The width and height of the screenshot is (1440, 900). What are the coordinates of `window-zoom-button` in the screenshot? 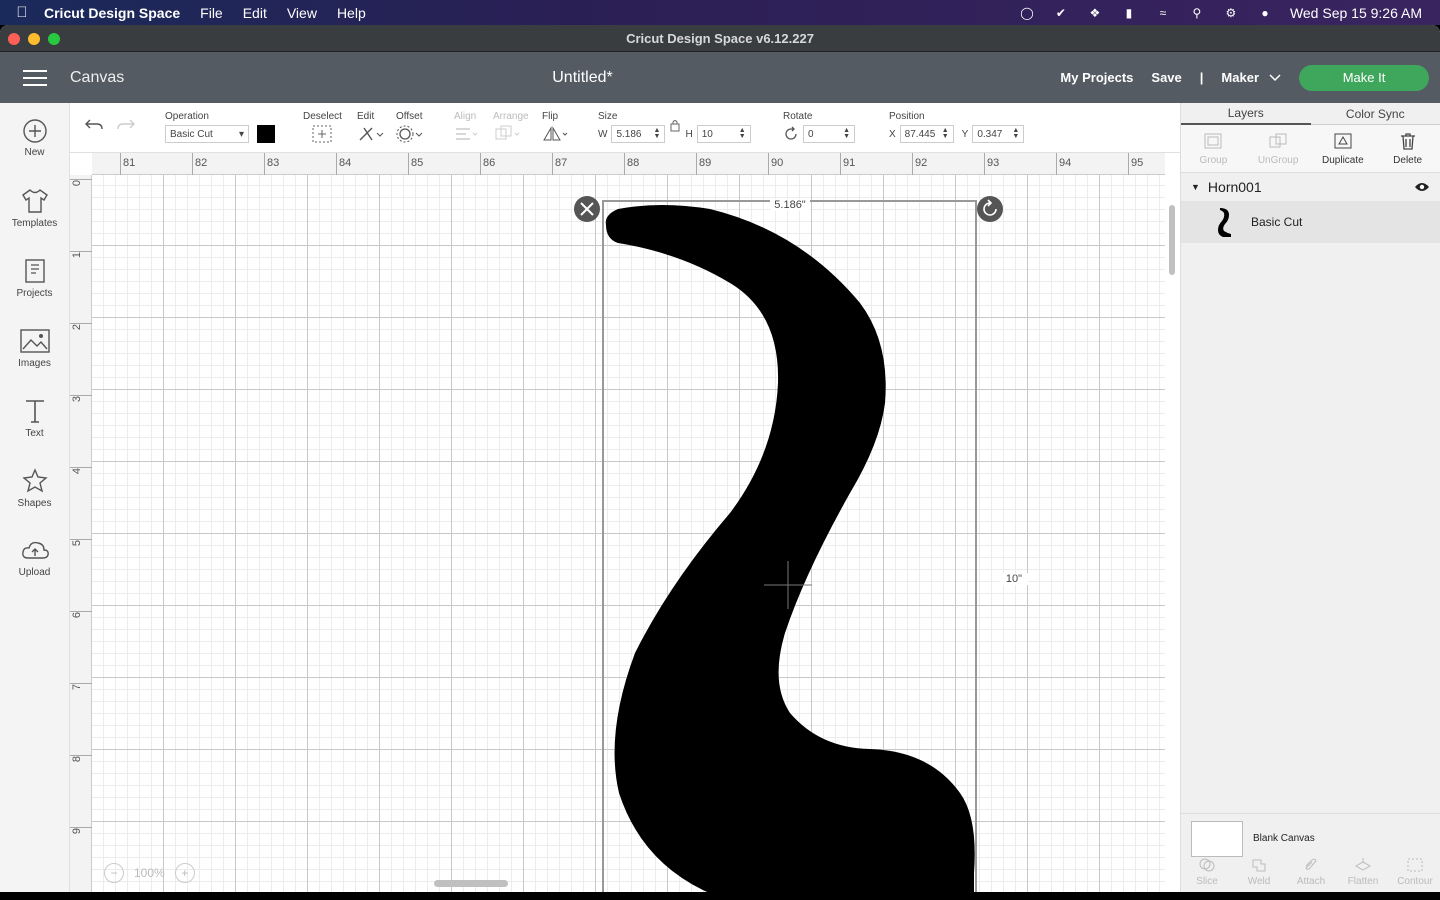 It's located at (54, 39).